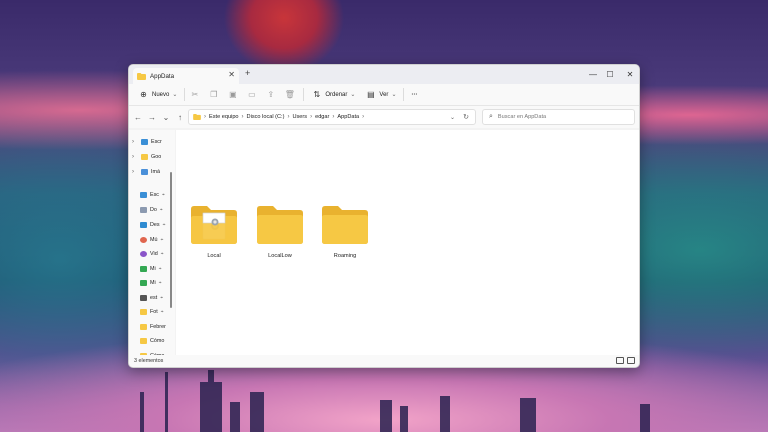 Image resolution: width=768 pixels, height=432 pixels. Describe the element at coordinates (289, 94) in the screenshot. I see `delete-icon: 🗑` at that location.